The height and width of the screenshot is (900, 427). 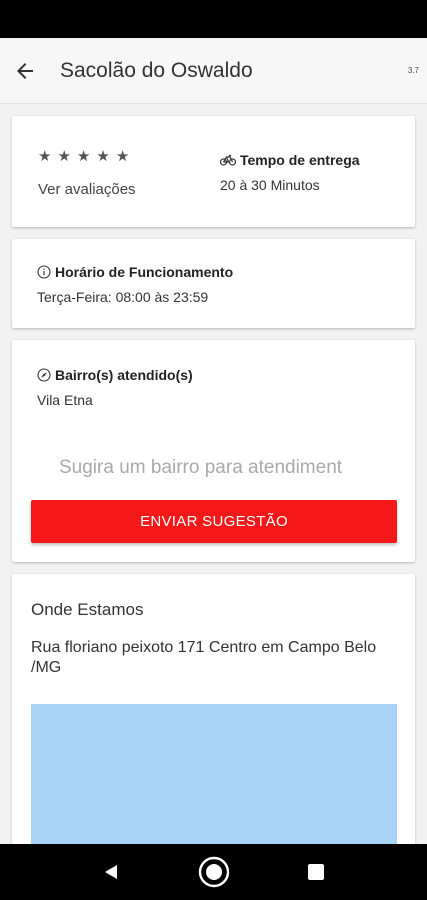 What do you see at coordinates (413, 70) in the screenshot?
I see `version-label: 3.7` at bounding box center [413, 70].